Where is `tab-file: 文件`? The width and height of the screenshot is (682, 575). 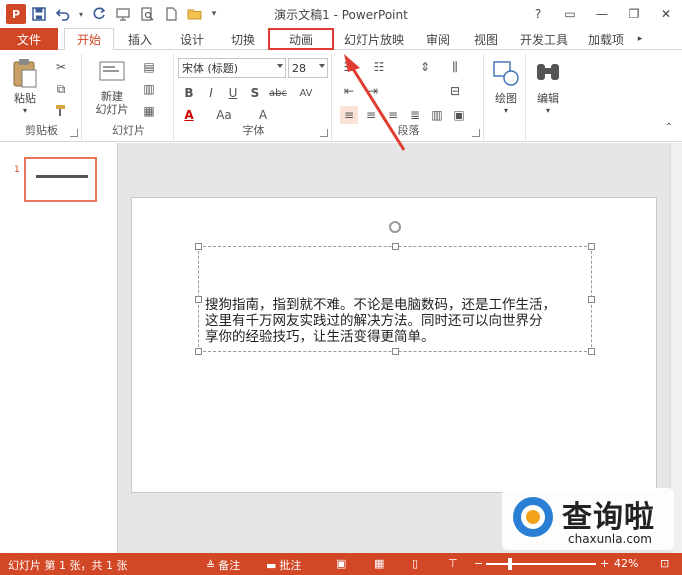
tab-file: 文件 is located at coordinates (29, 39).